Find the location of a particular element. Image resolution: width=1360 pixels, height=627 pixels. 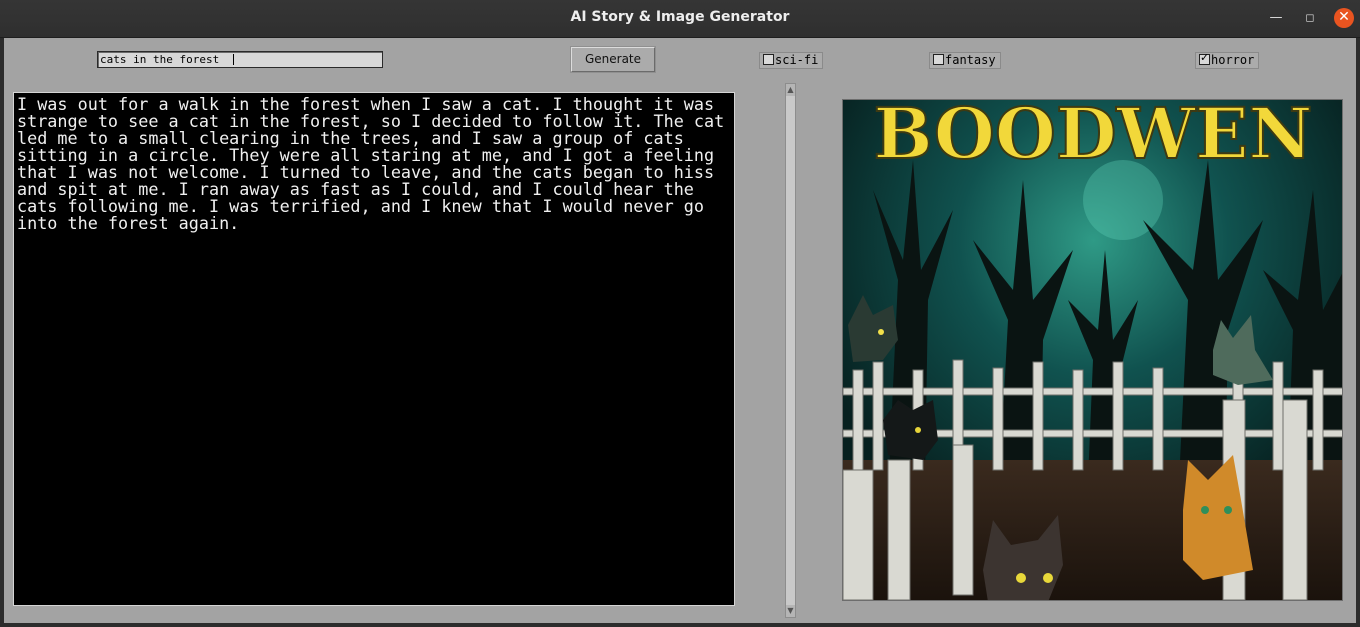

generate-button: Generate is located at coordinates (613, 59).